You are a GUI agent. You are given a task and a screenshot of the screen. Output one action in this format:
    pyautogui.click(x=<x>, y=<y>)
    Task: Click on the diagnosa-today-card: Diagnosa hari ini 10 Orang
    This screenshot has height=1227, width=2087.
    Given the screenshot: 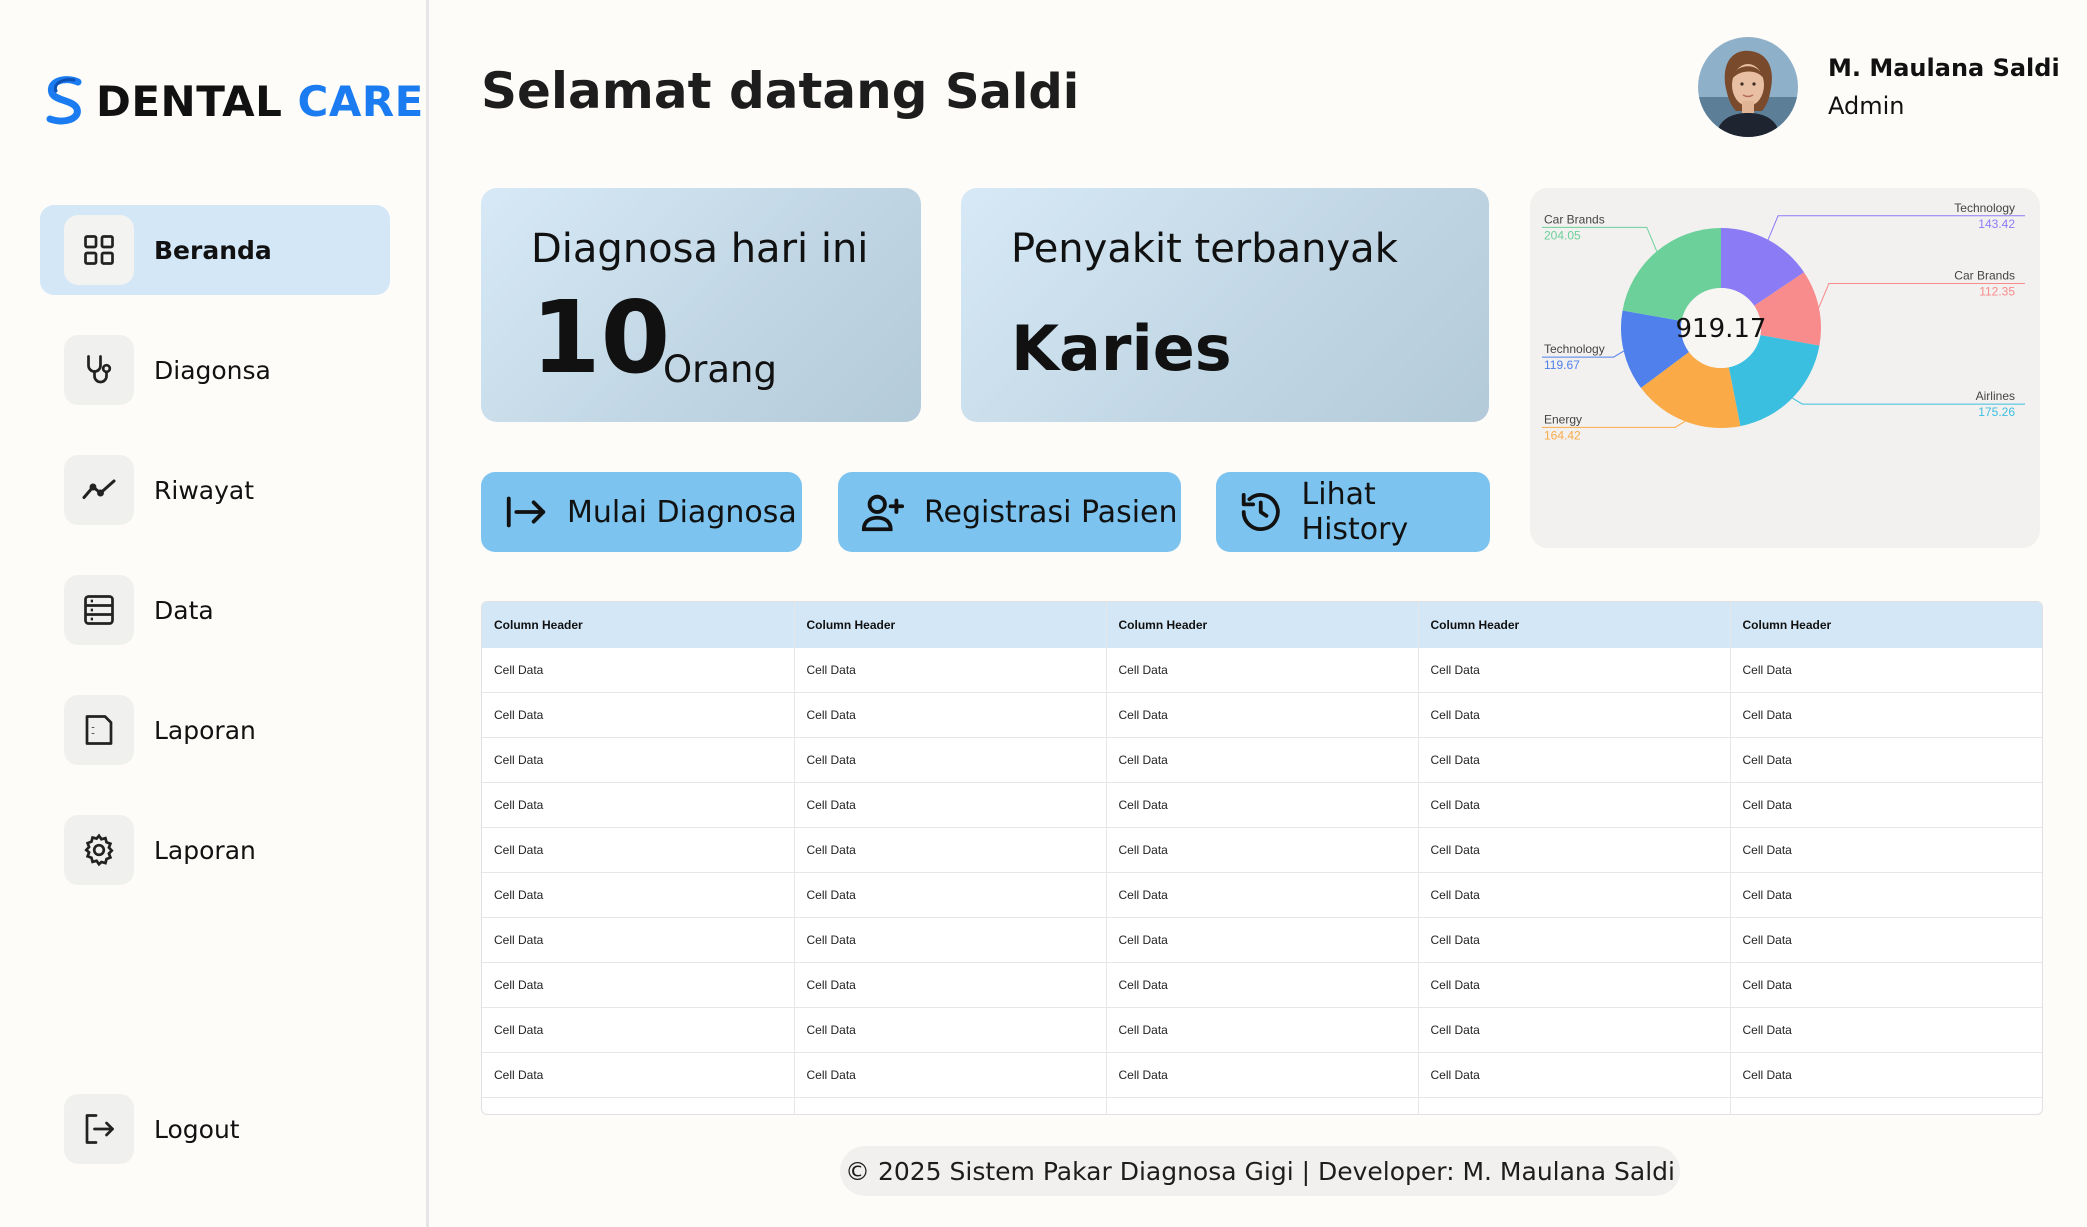 What is the action you would take?
    pyautogui.click(x=701, y=305)
    